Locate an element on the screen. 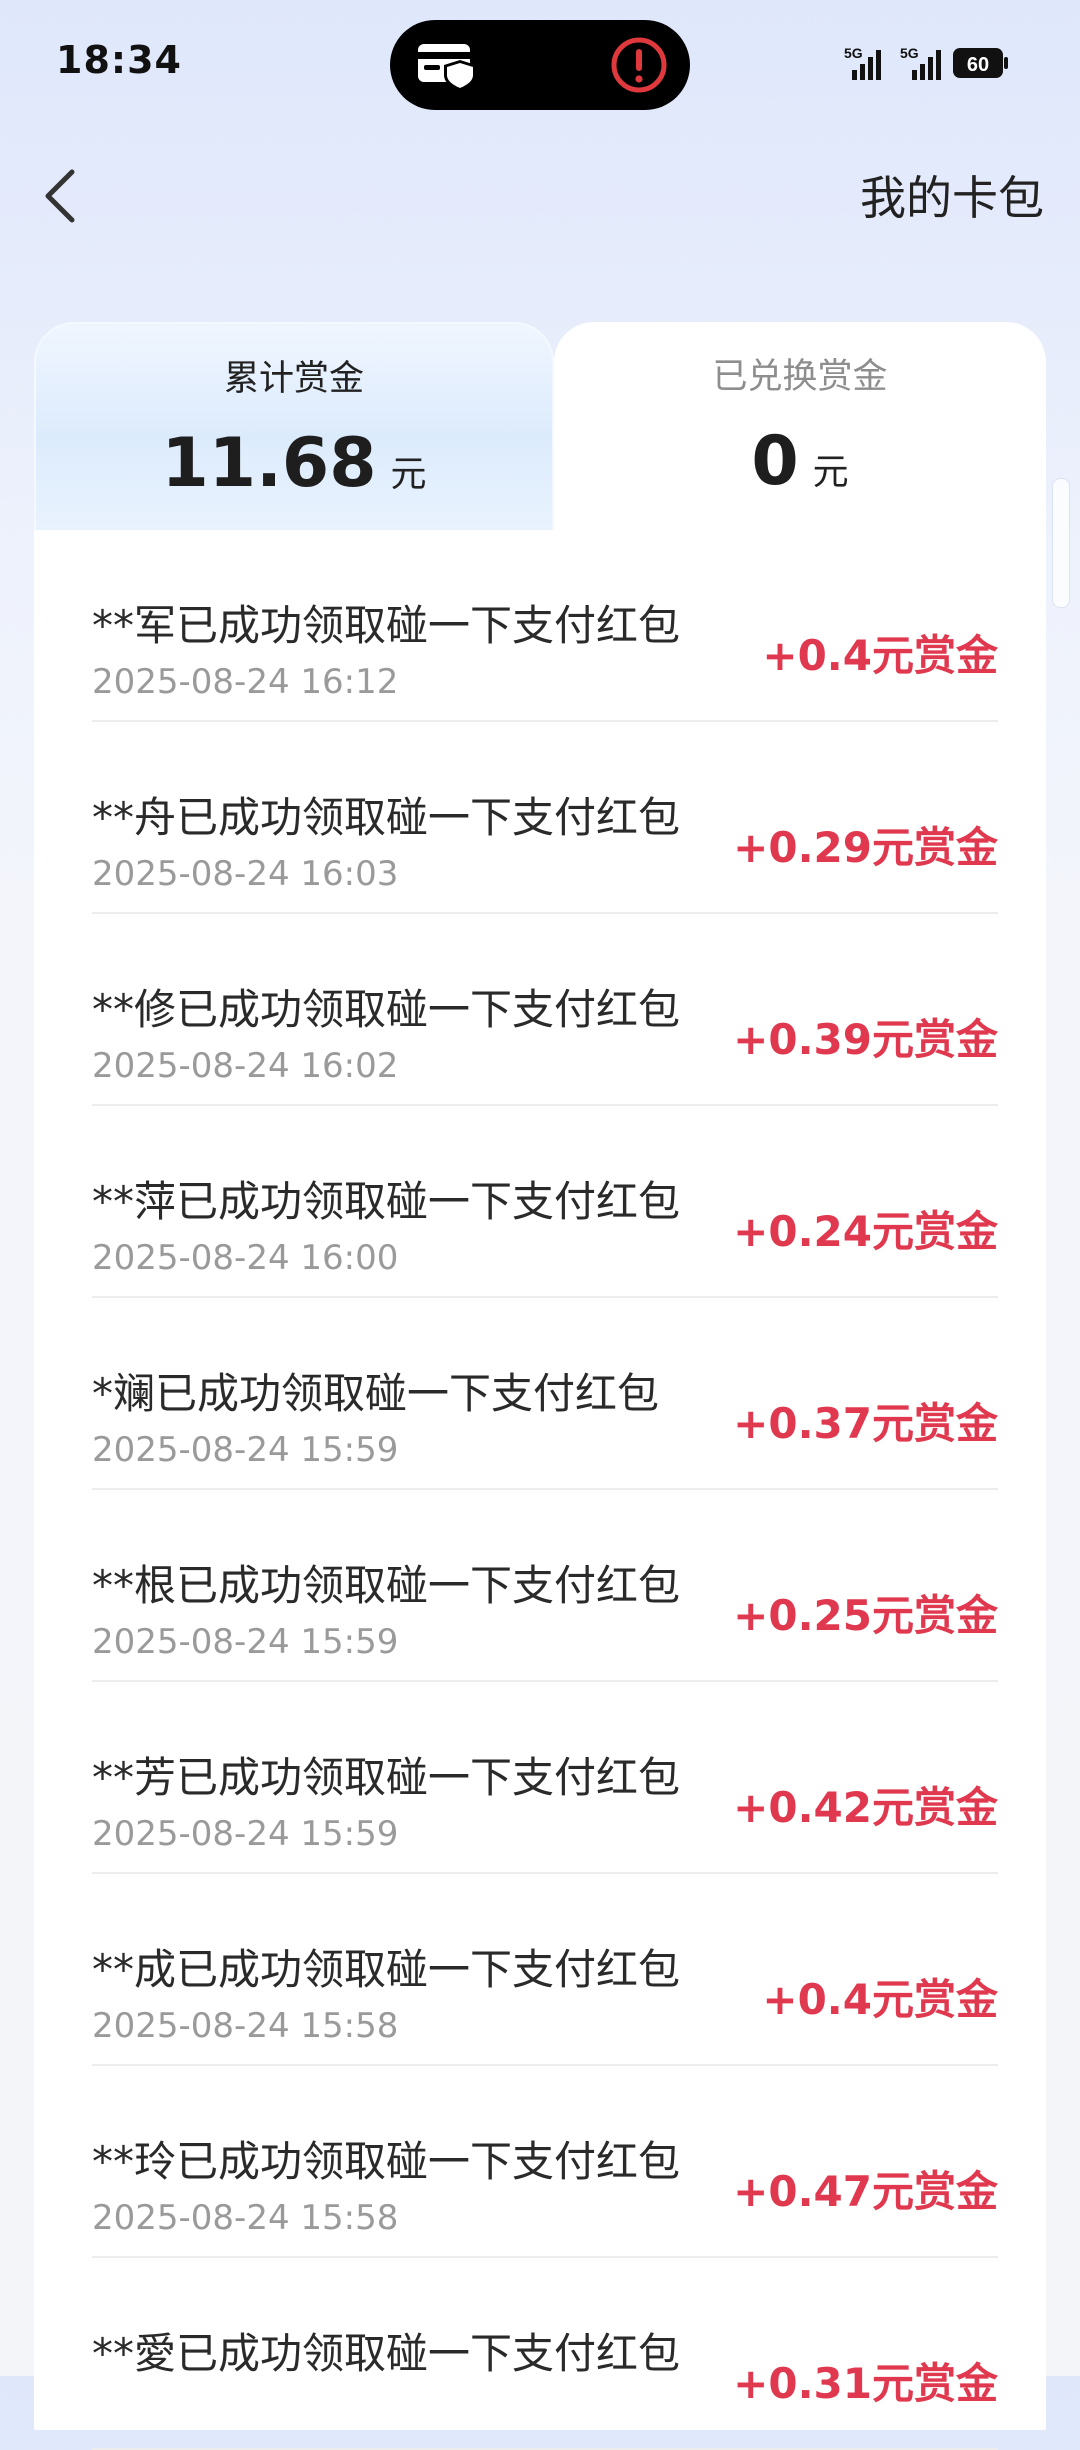  reward-title: **萍已成功领取碰一下支付红包 is located at coordinates (386, 1201).